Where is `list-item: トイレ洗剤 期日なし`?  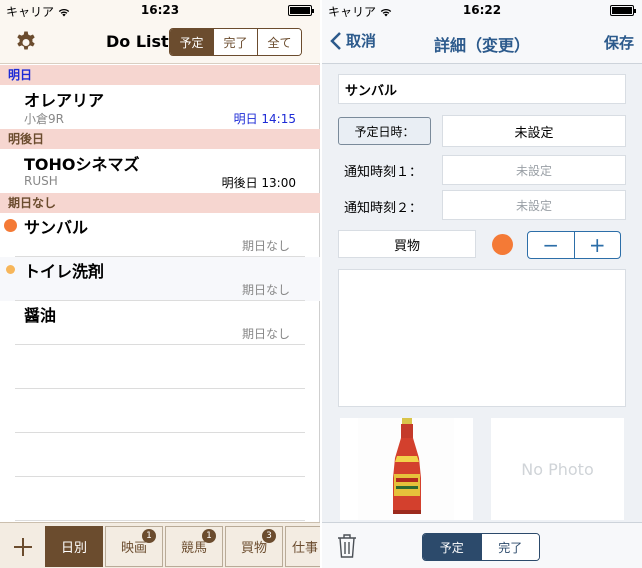
list-item: トイレ洗剤 期日なし is located at coordinates (160, 279).